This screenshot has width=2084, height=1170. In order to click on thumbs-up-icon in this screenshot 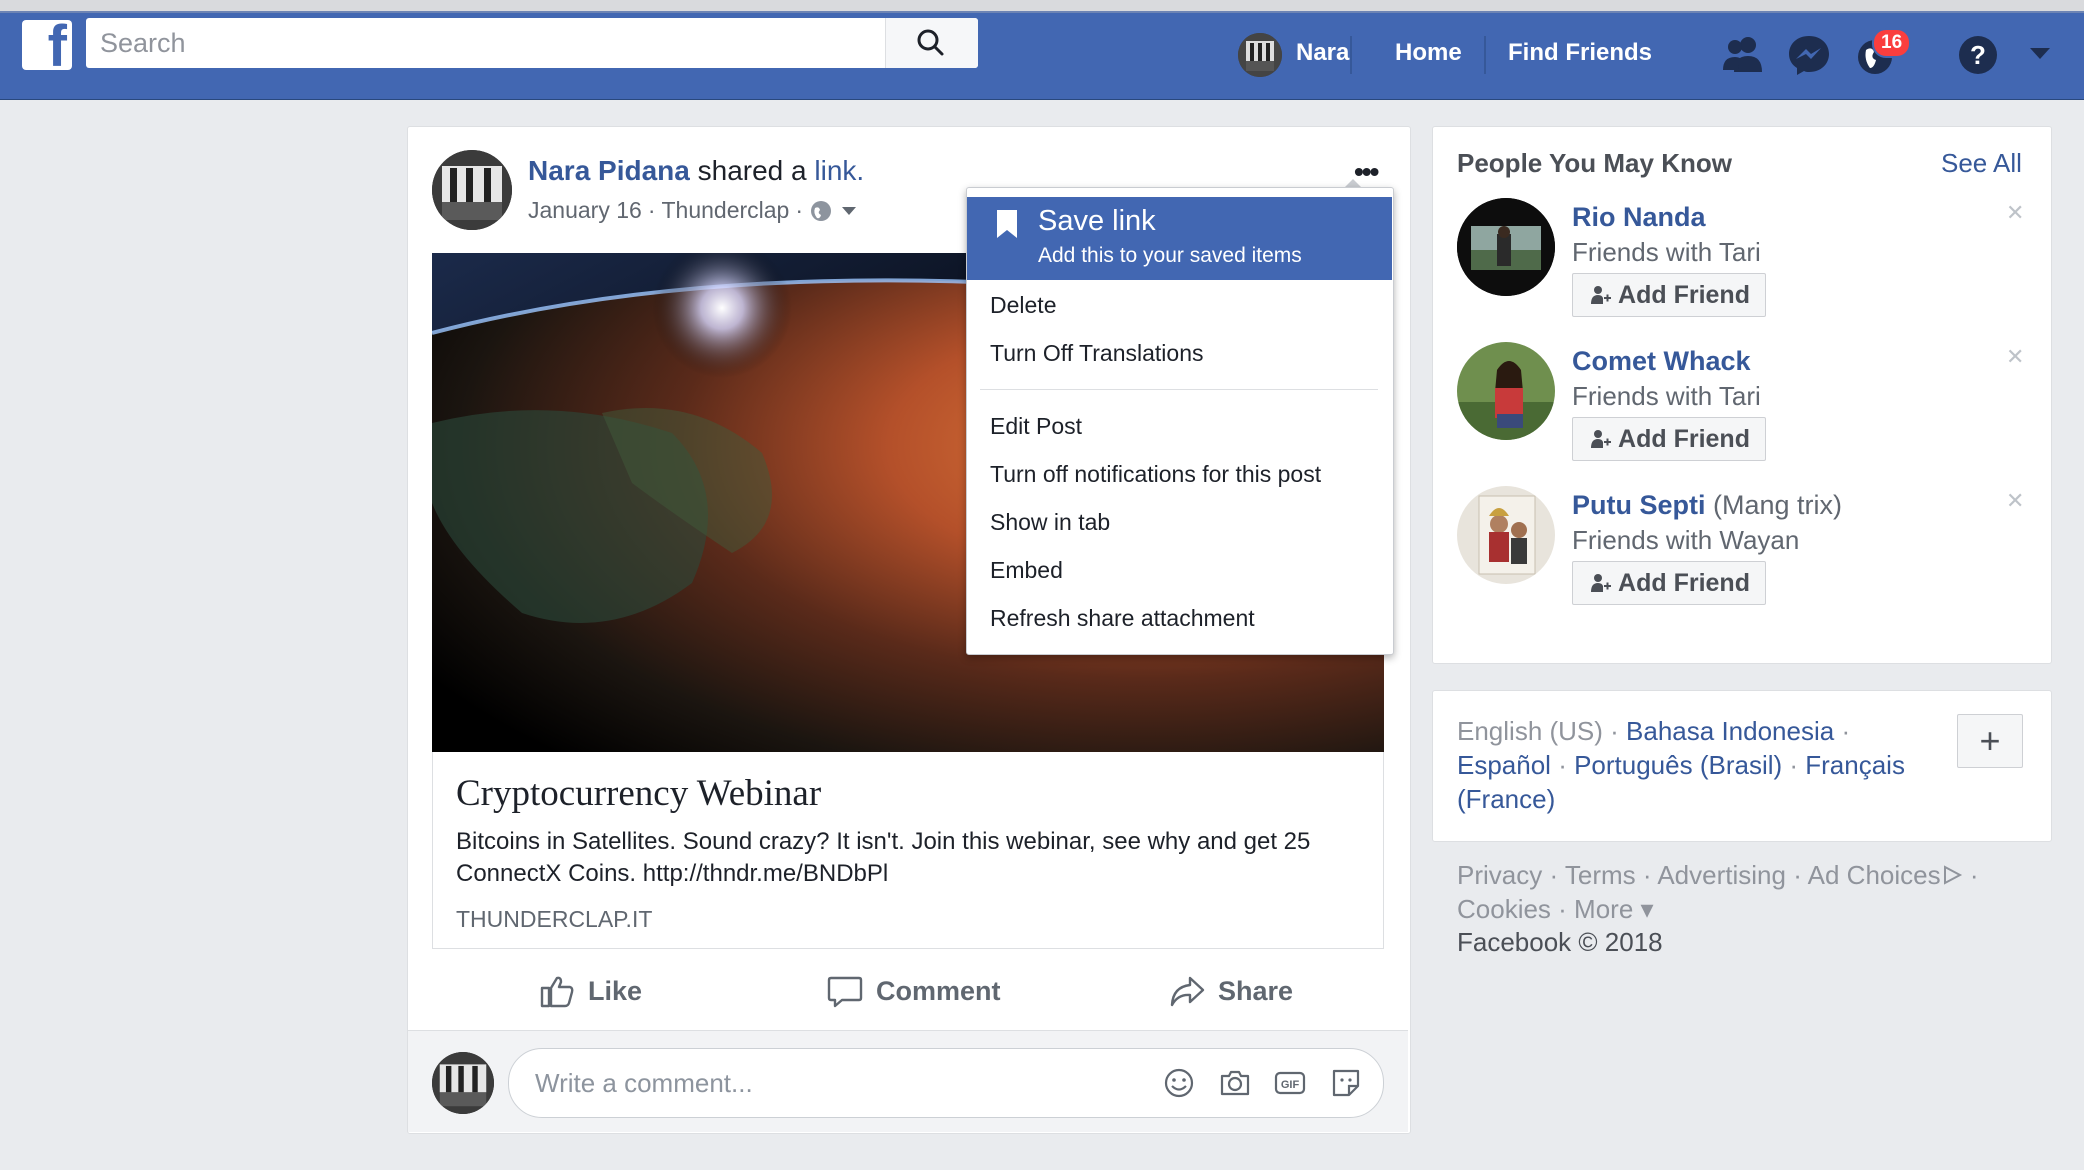, I will do `click(557, 992)`.